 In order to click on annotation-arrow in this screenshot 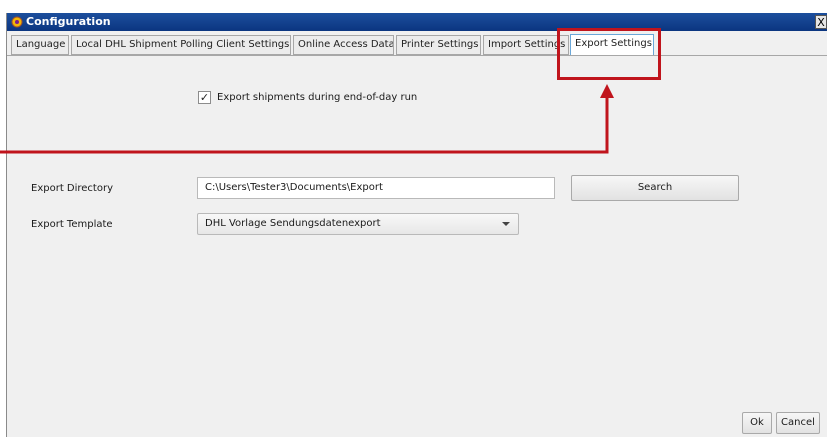, I will do `click(307, 119)`.